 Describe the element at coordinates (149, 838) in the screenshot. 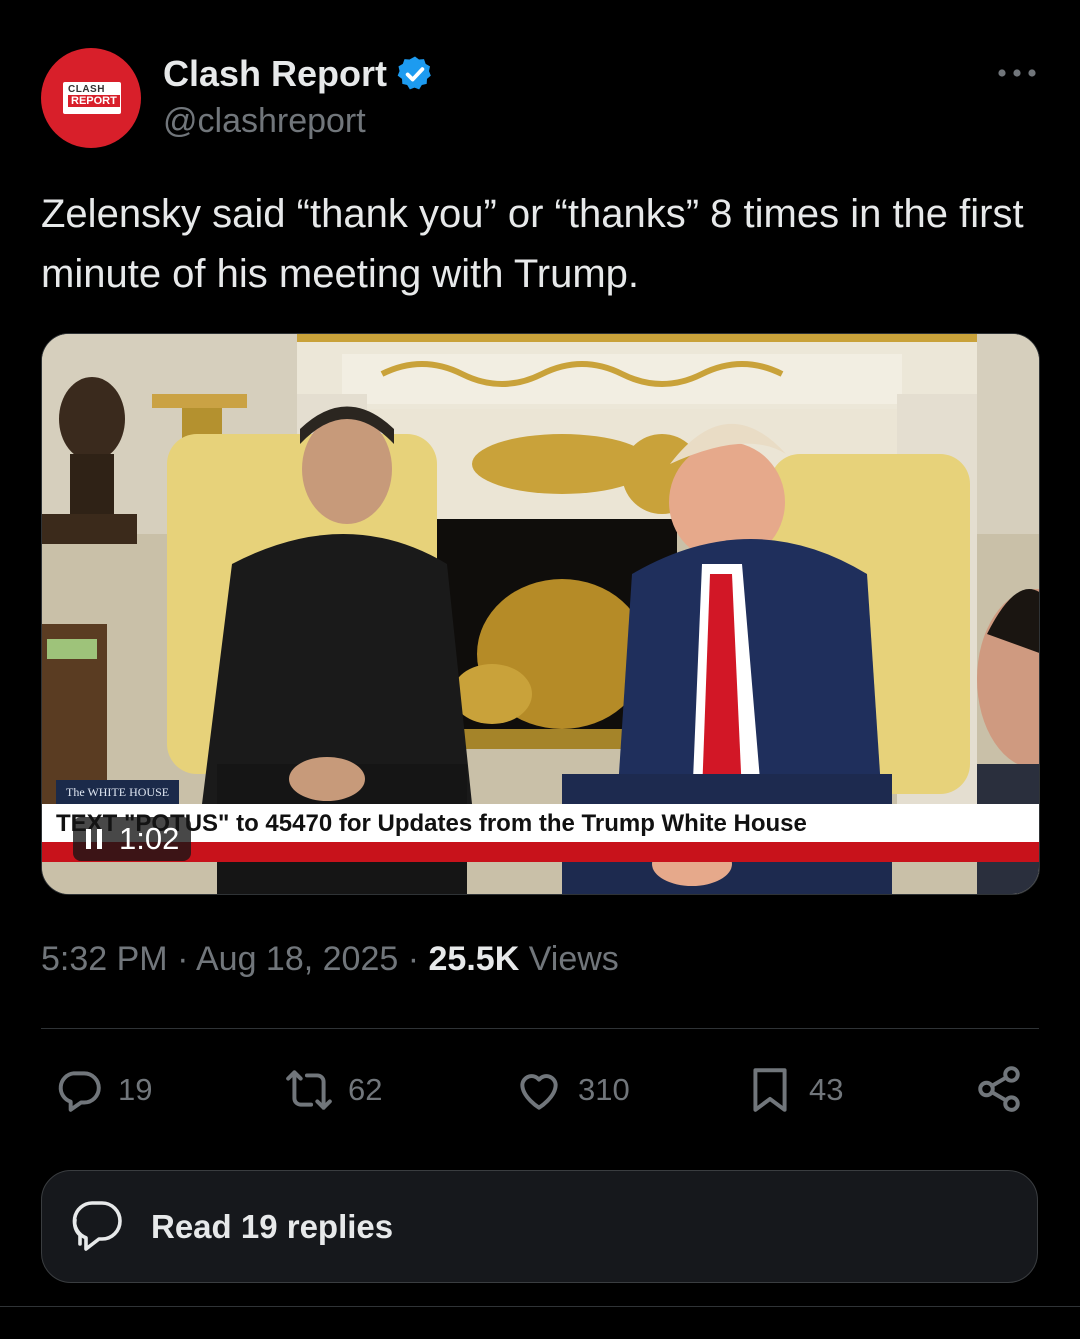

I see `video-time-display: 1:02` at that location.